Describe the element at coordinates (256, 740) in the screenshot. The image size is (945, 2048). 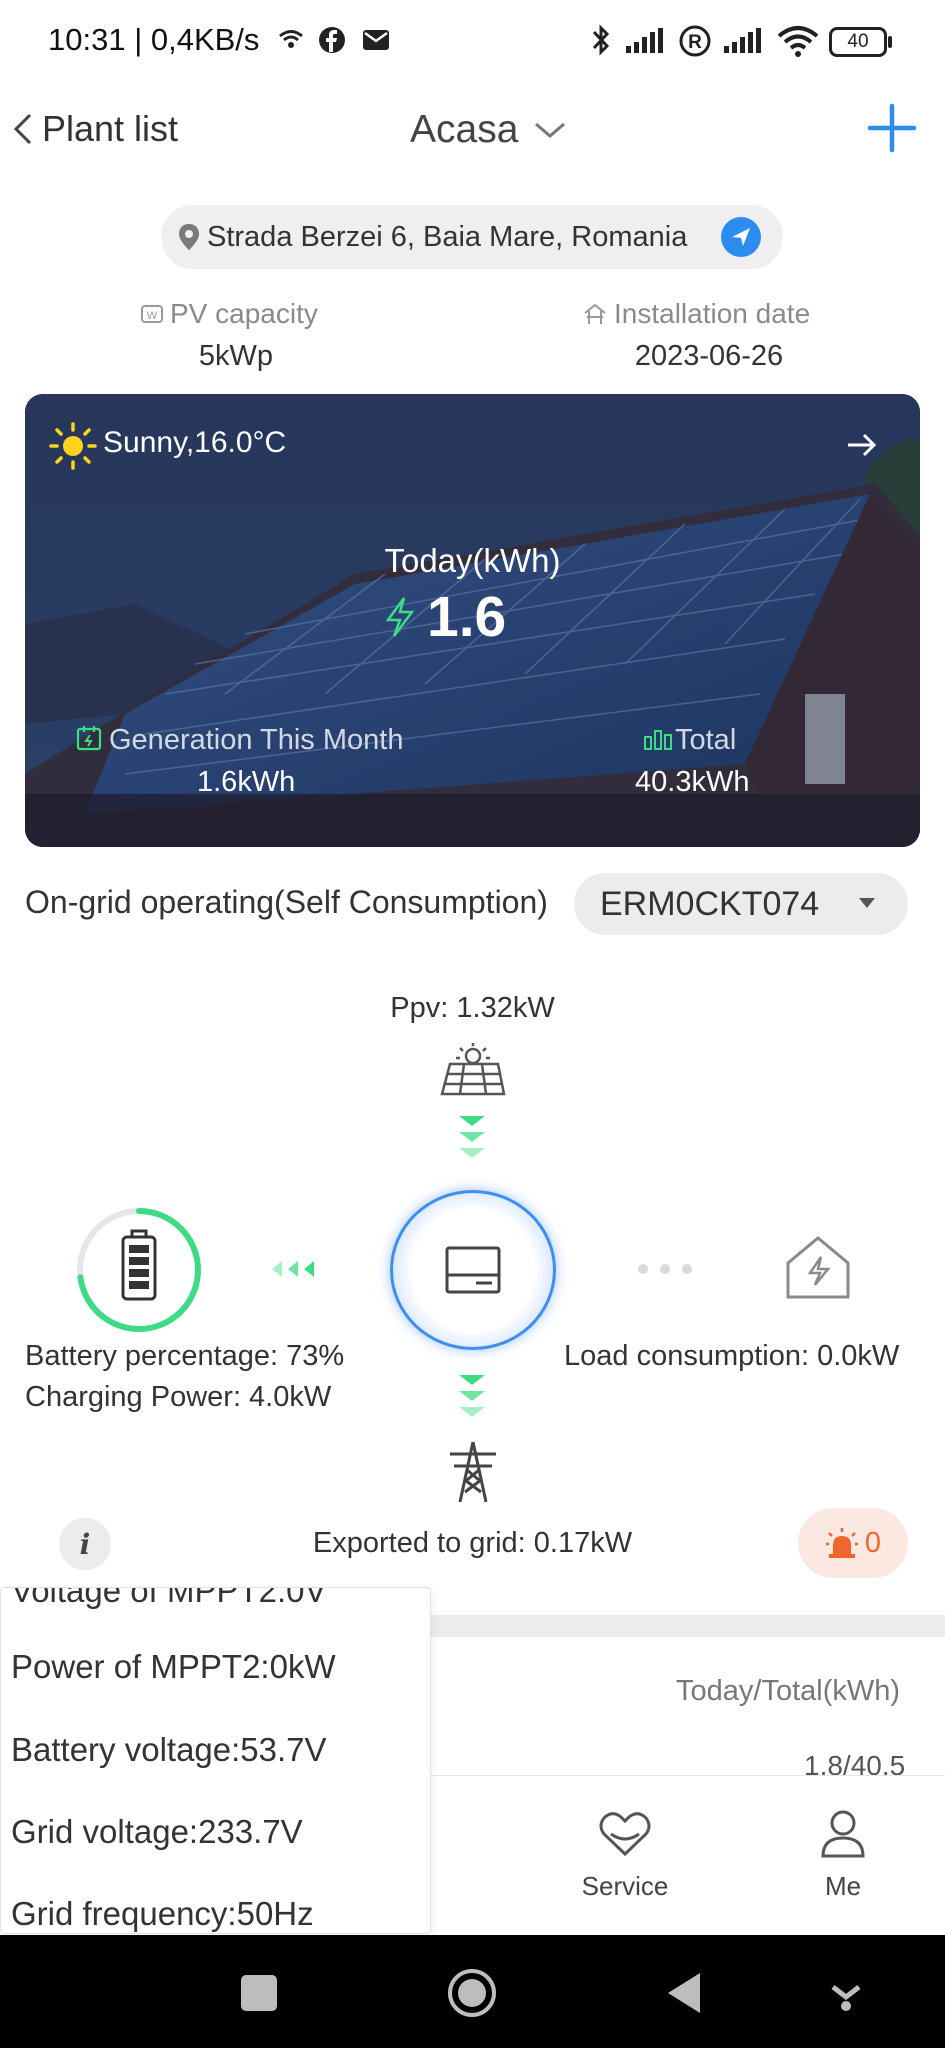
I see `month-label: Generation This Month` at that location.